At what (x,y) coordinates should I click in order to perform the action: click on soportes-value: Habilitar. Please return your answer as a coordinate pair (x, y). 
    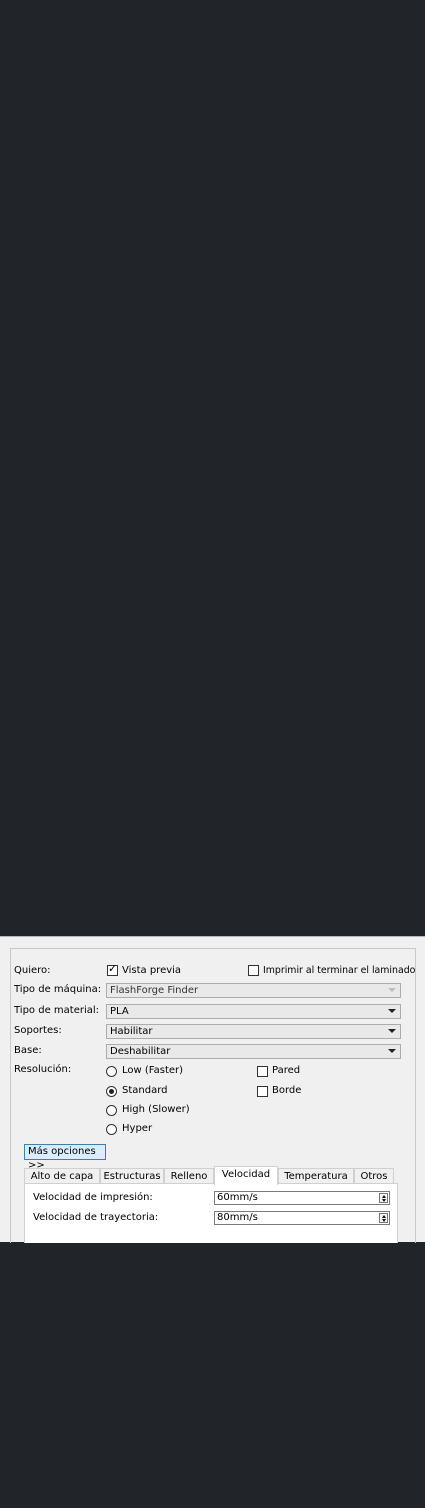
    Looking at the image, I should click on (131, 1031).